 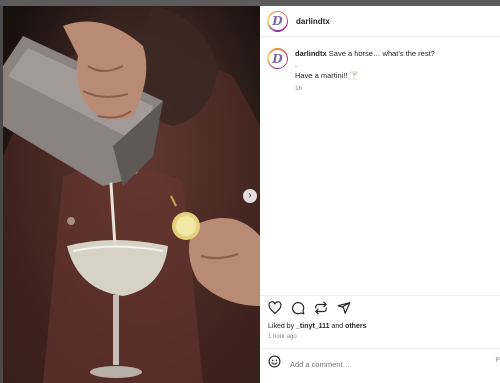 I want to click on add-comment-row: P, so click(x=384, y=364).